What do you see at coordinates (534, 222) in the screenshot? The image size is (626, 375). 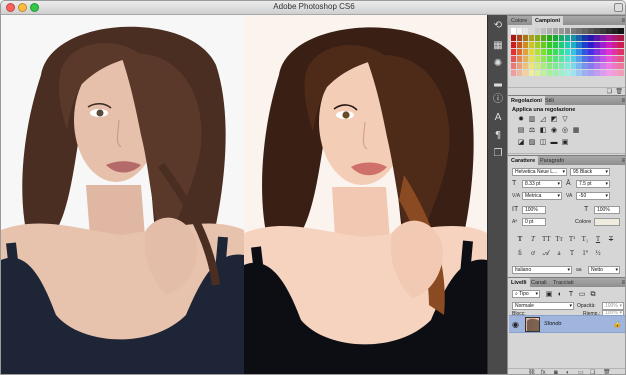 I see `baseline-shift-field: 0 pt` at bounding box center [534, 222].